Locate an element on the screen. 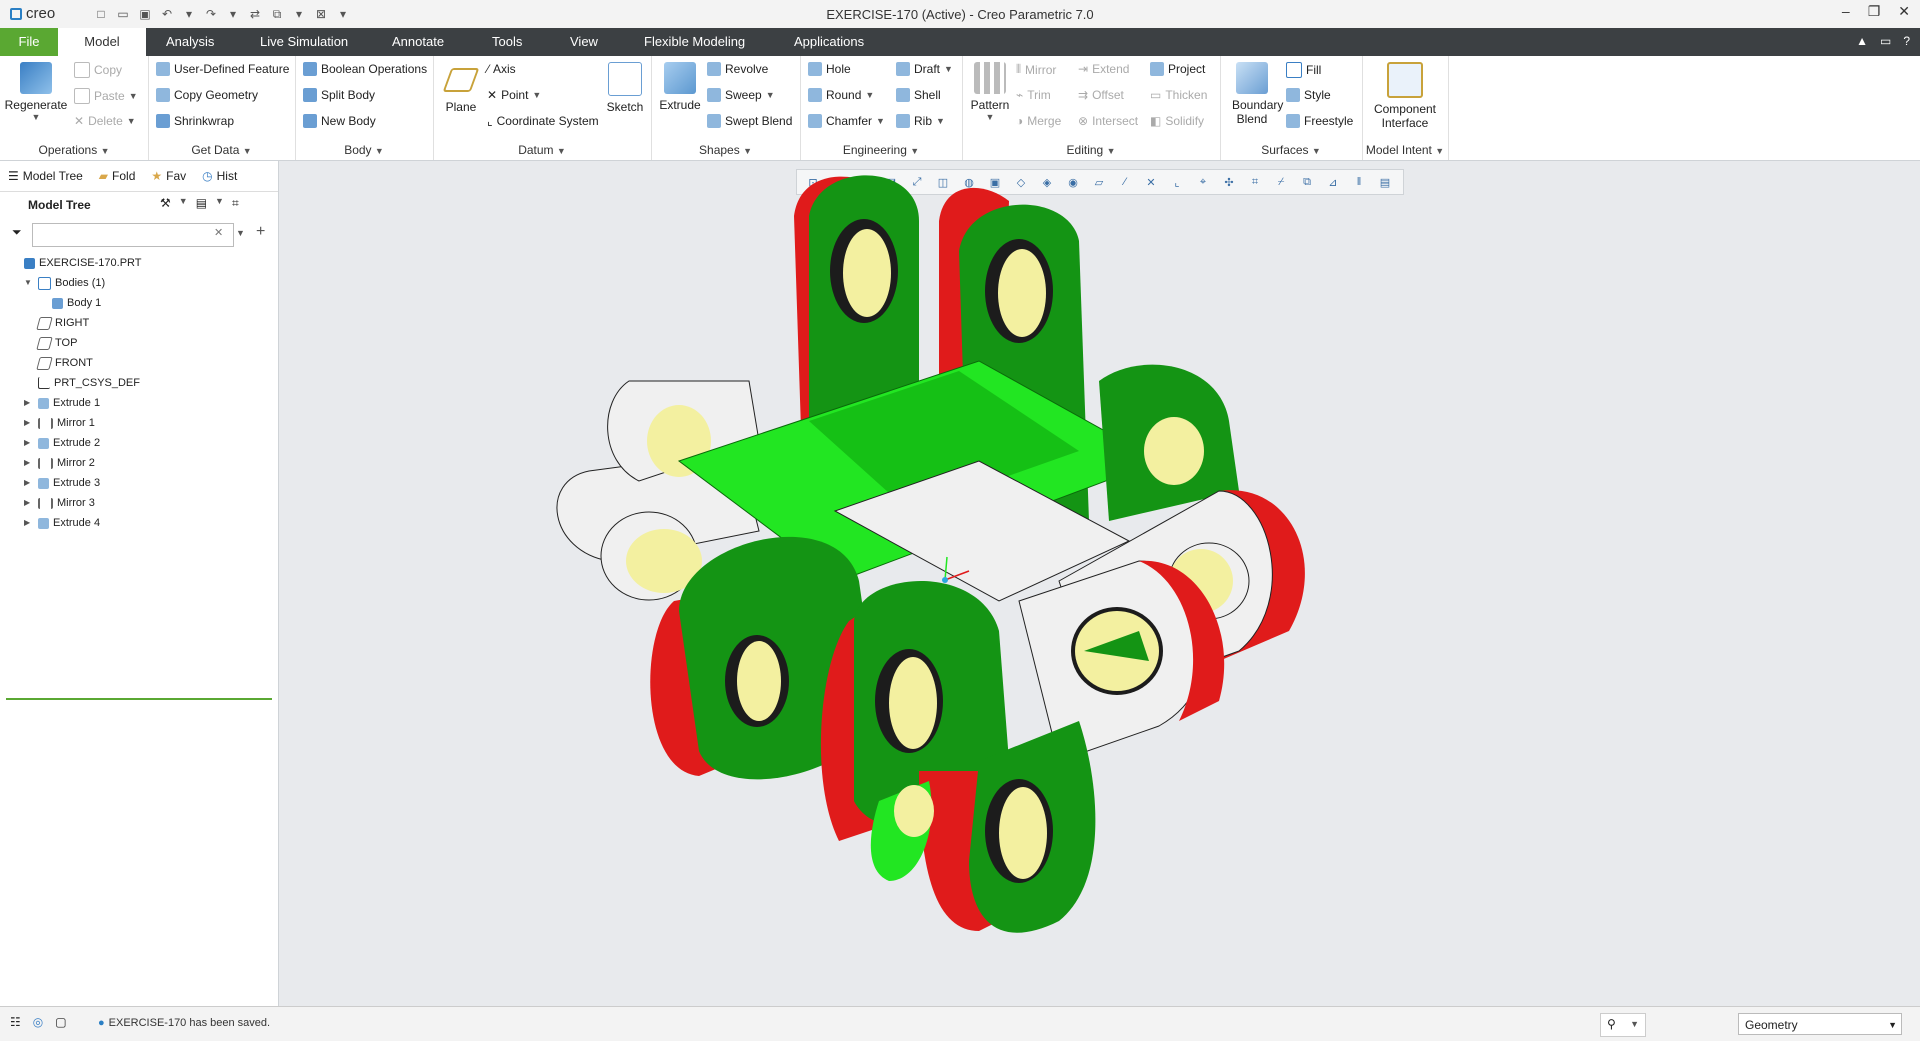 The width and height of the screenshot is (1920, 1041). restore-icon: ❐ is located at coordinates (1874, 11).